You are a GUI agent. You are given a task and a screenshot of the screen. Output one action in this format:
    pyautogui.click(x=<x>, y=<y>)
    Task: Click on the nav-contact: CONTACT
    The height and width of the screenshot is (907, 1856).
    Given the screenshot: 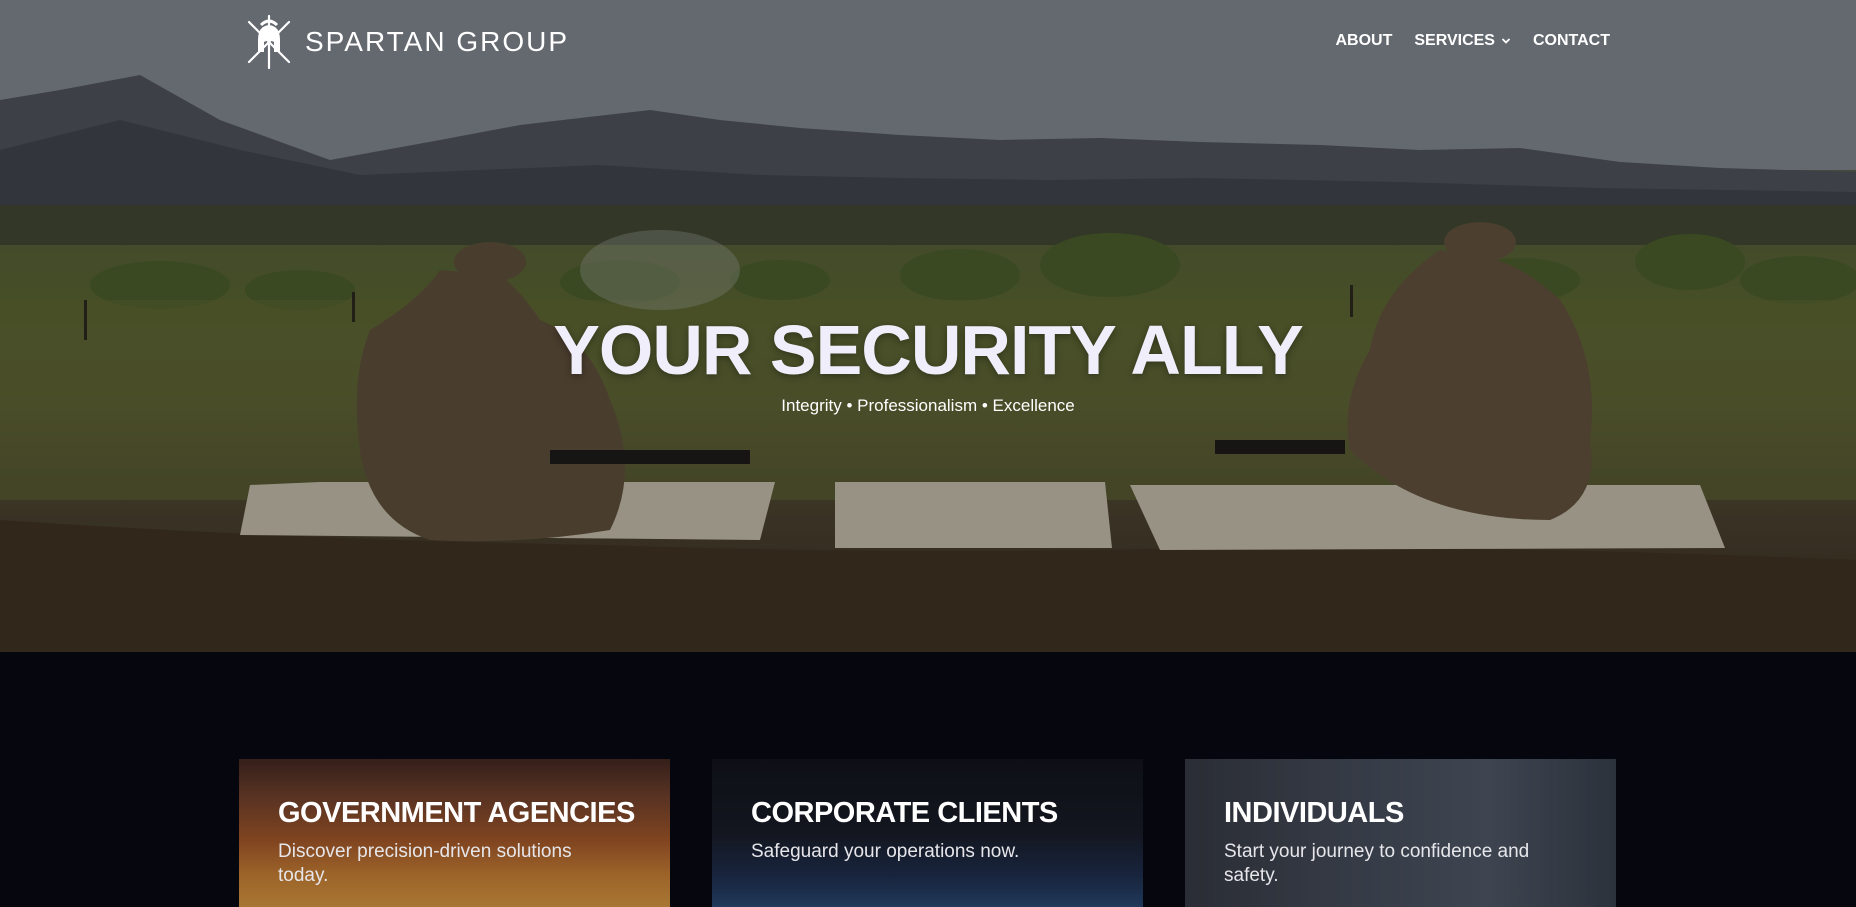 What is the action you would take?
    pyautogui.click(x=1571, y=41)
    